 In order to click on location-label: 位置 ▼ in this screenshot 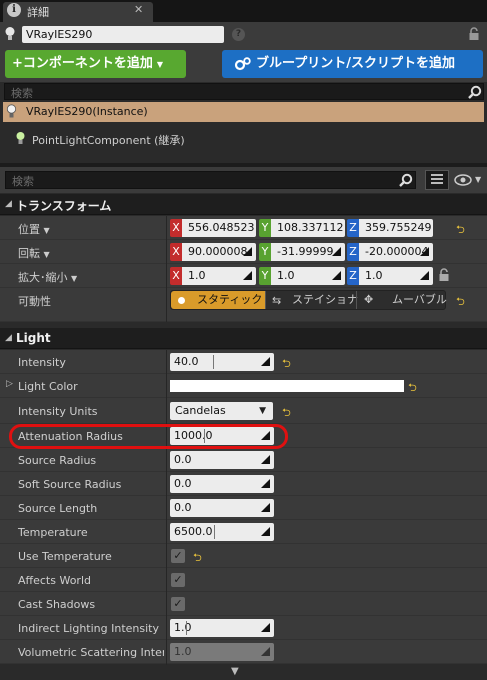, I will do `click(34, 229)`.